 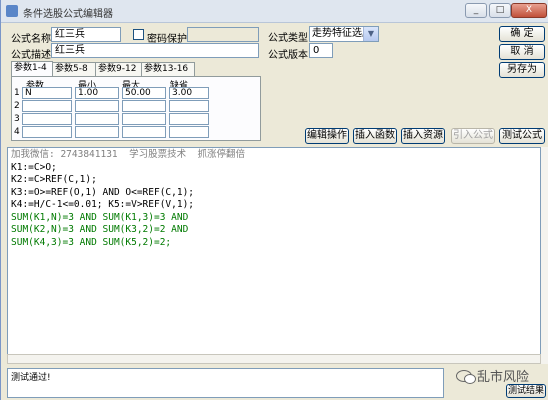 What do you see at coordinates (288, 38) in the screenshot?
I see `formula-type-label: 公式类型` at bounding box center [288, 38].